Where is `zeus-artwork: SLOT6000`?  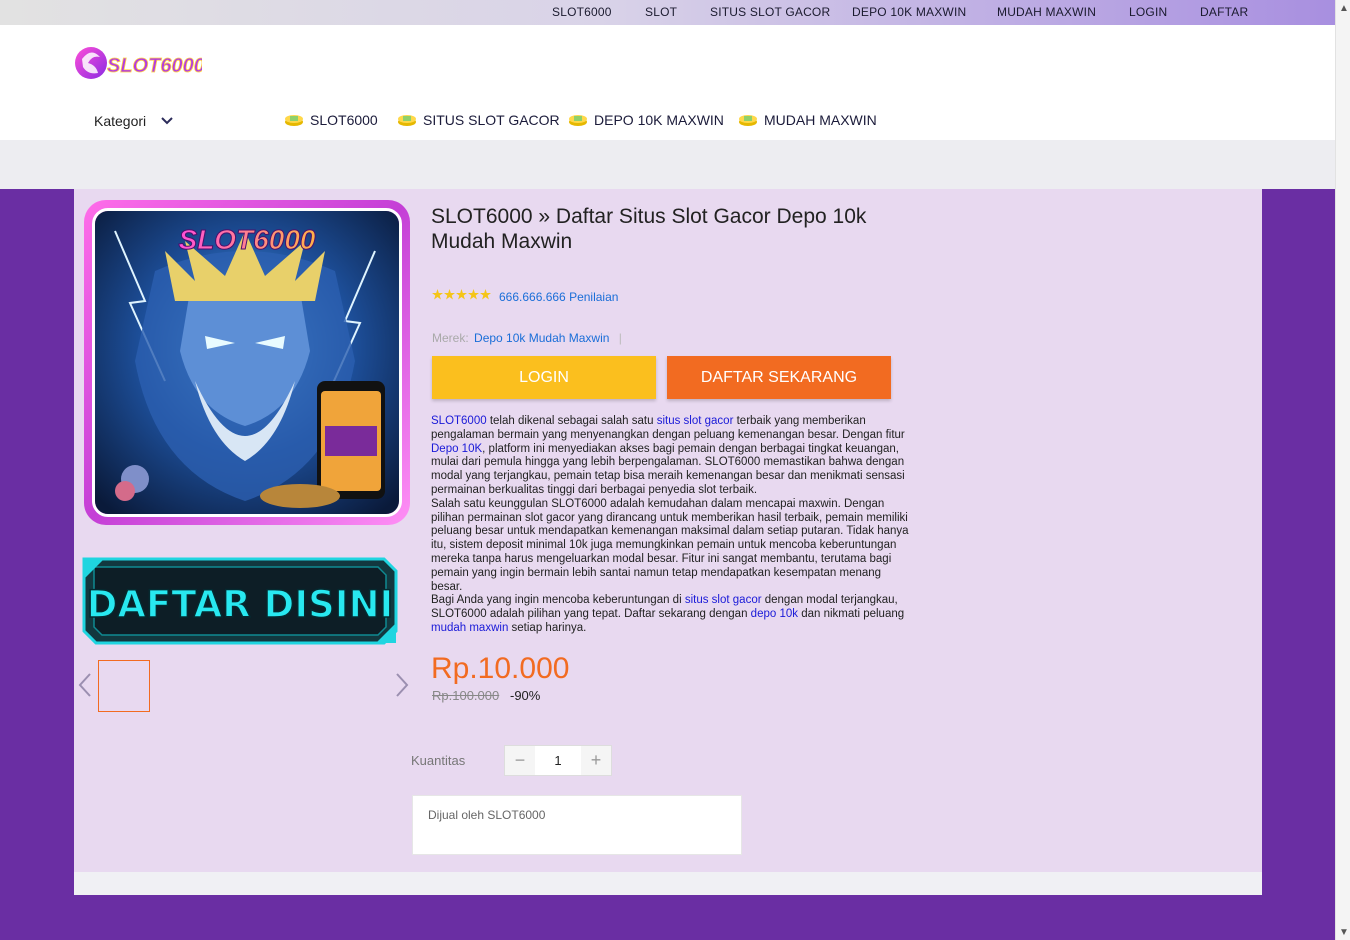
zeus-artwork: SLOT6000 is located at coordinates (247, 362).